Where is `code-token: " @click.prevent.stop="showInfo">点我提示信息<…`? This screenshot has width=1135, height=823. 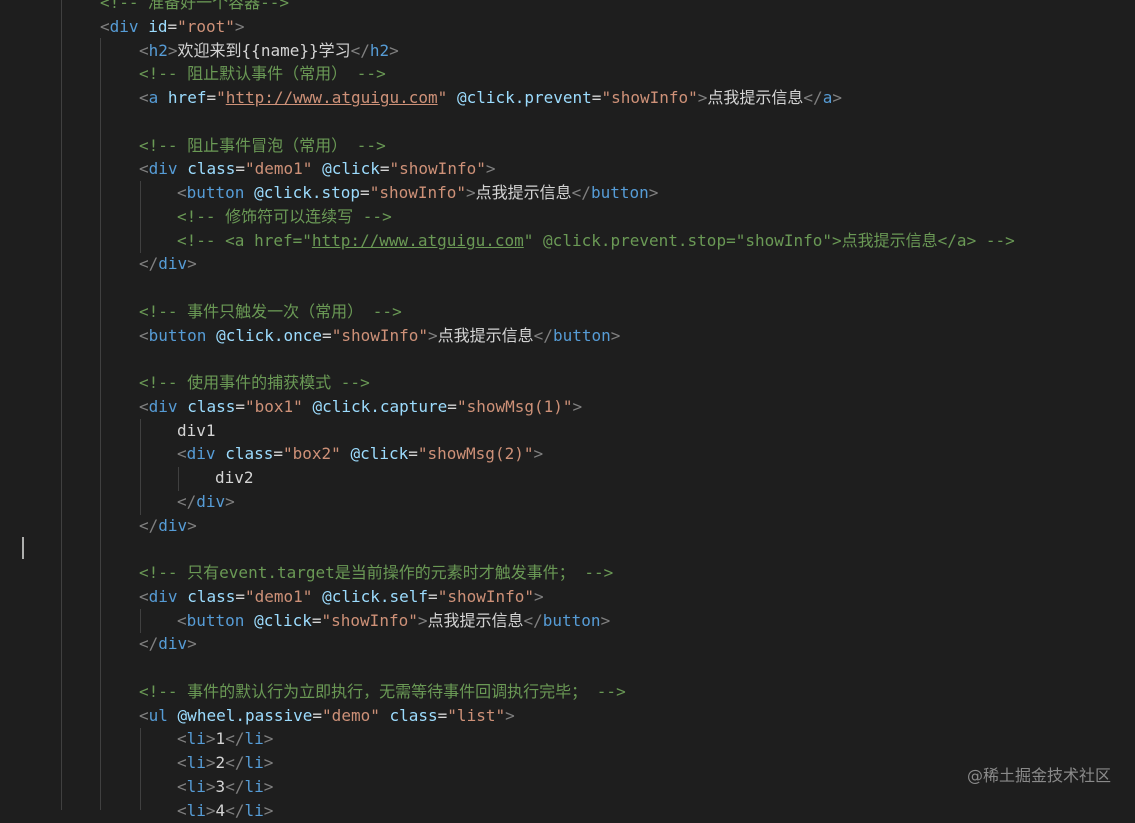
code-token: " @click.prevent.stop="showInfo">点我提示信息<… is located at coordinates (769, 240).